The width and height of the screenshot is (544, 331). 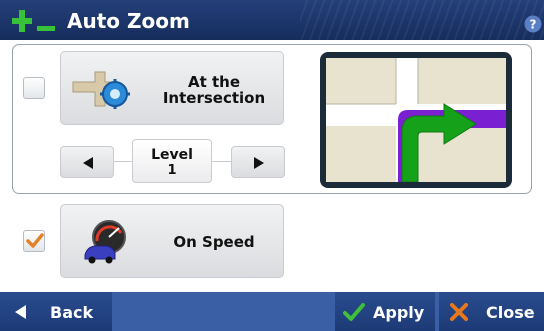 What do you see at coordinates (272, 20) in the screenshot?
I see `title-bar: Auto Zoom ?` at bounding box center [272, 20].